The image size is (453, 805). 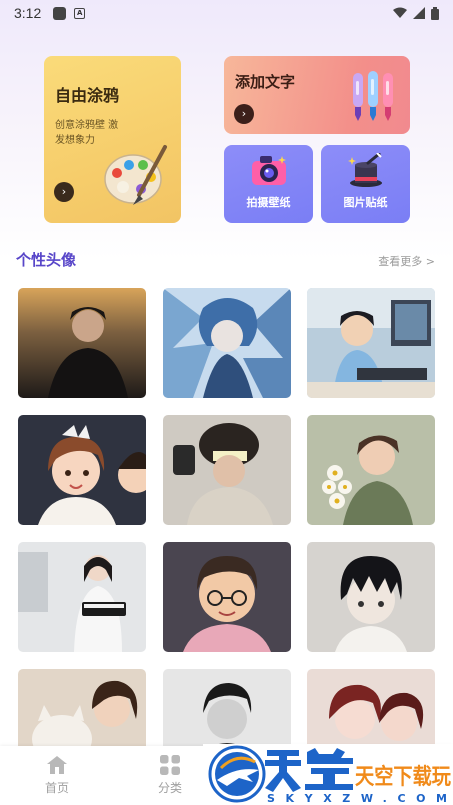 I want to click on status-bar: 3:12 A, so click(x=226, y=13).